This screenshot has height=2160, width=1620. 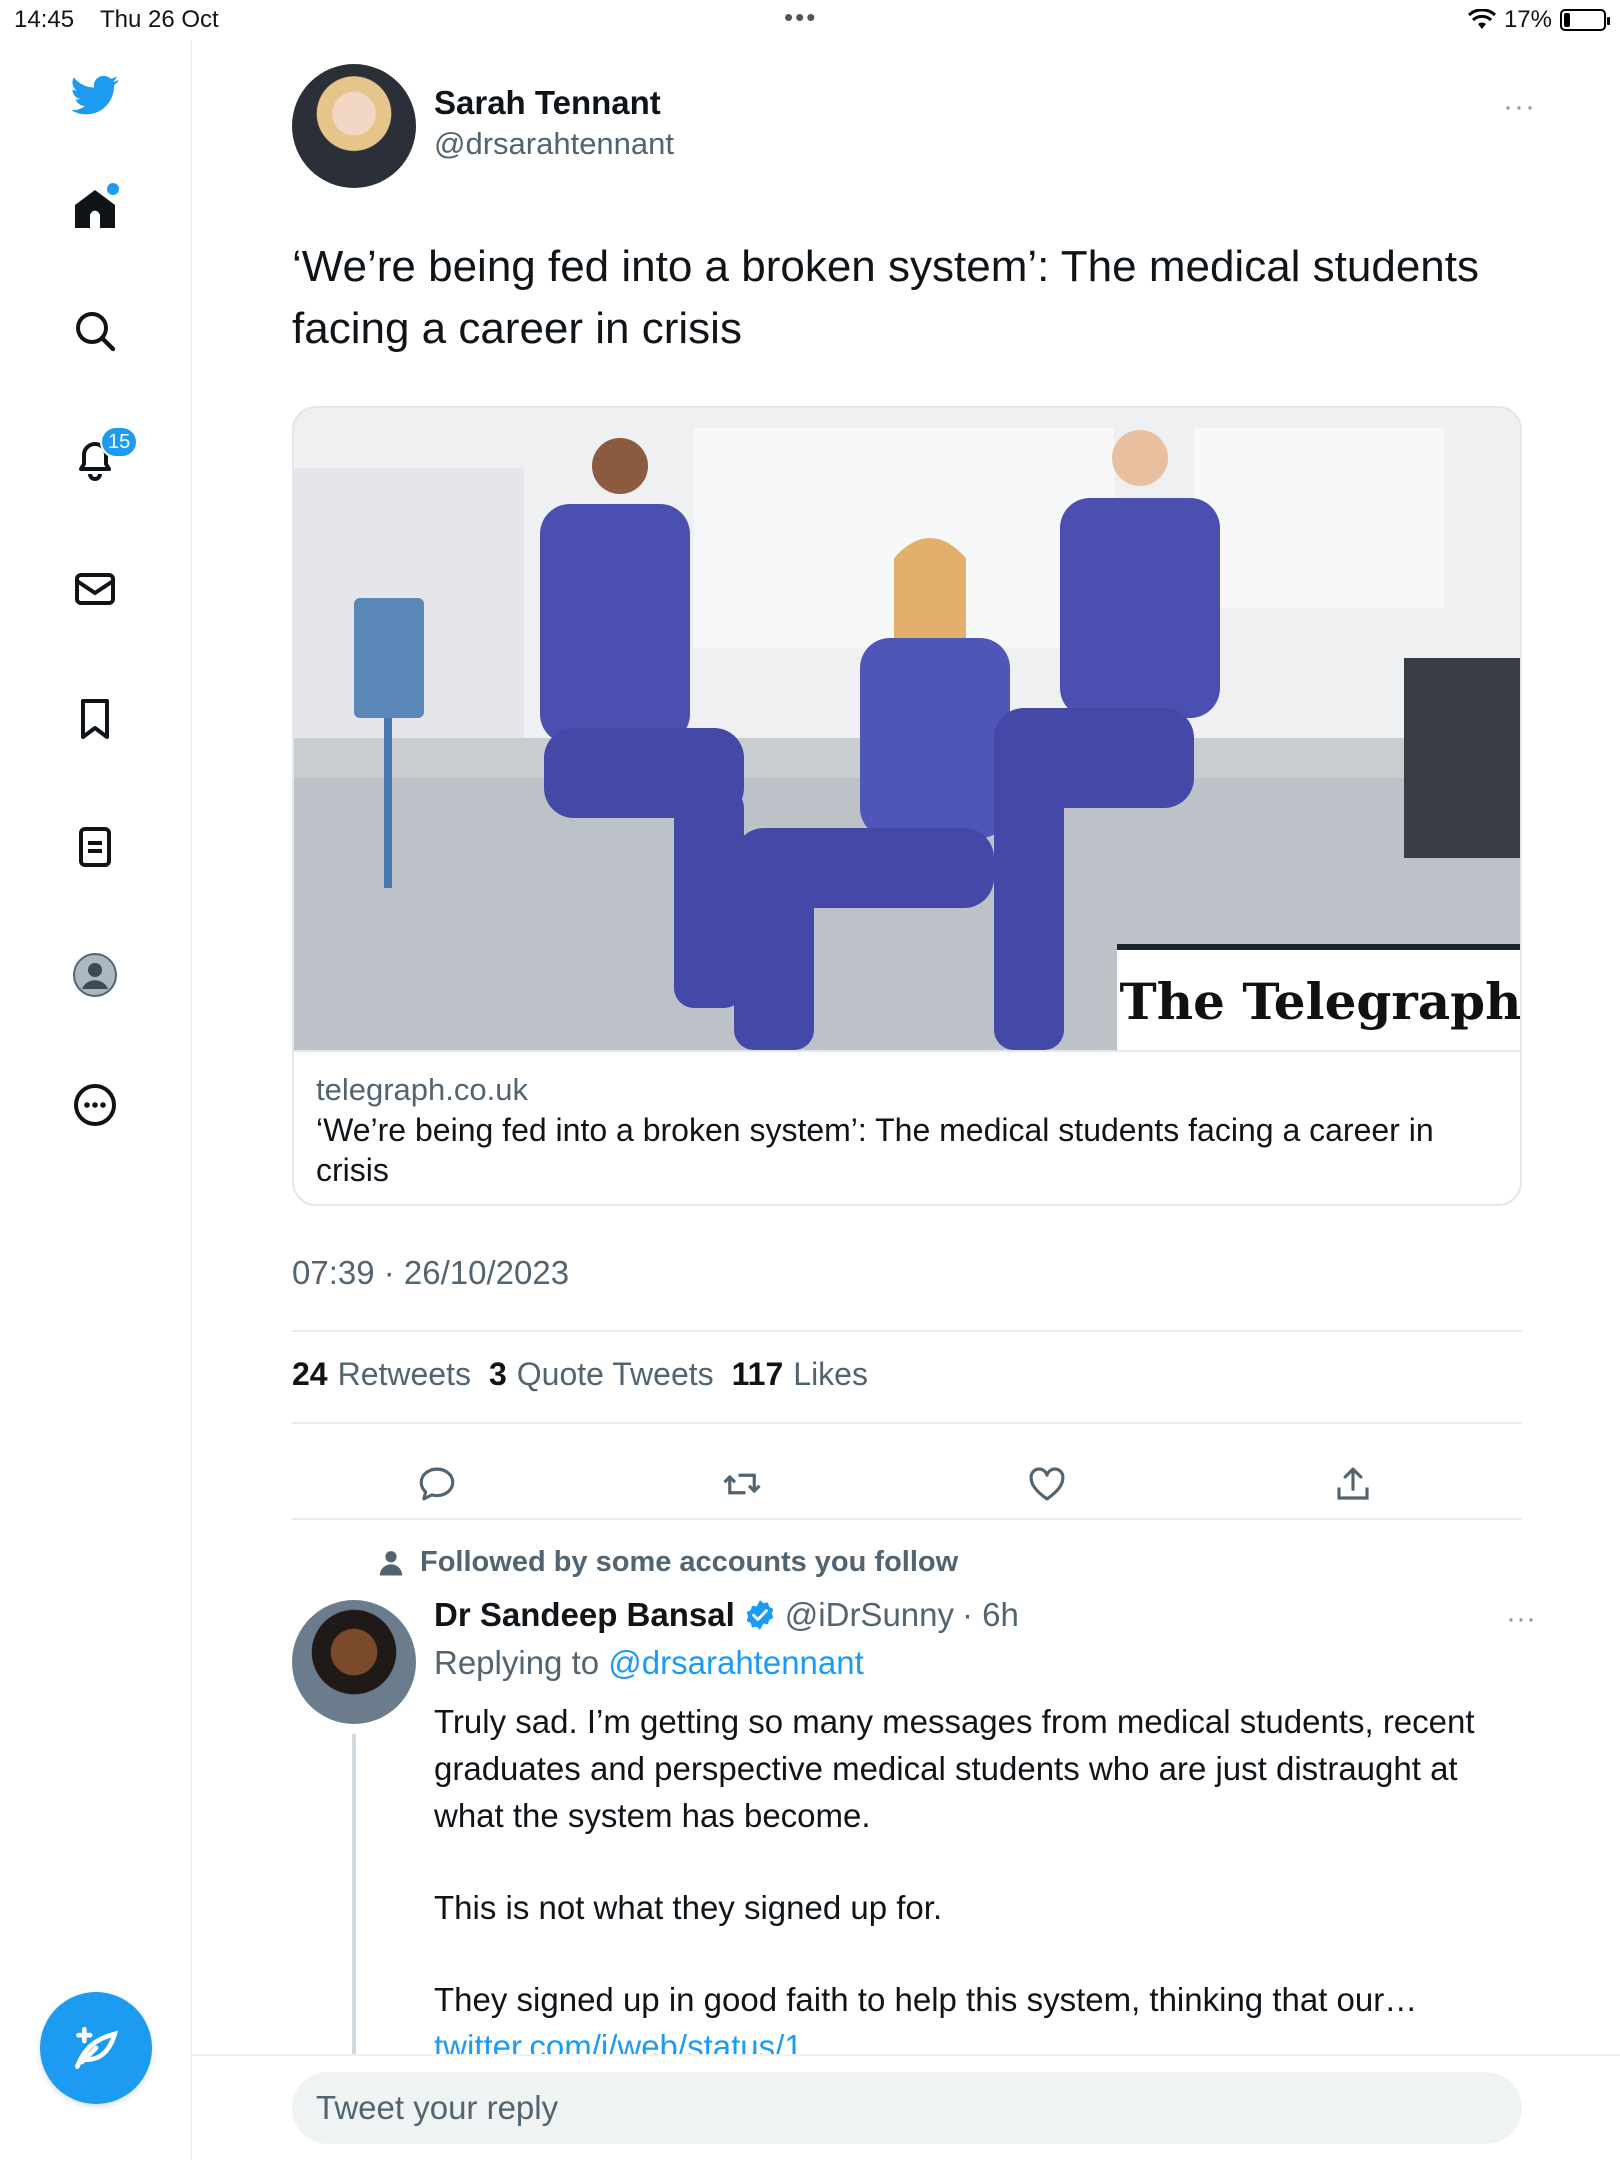 I want to click on search-icon, so click(x=95, y=331).